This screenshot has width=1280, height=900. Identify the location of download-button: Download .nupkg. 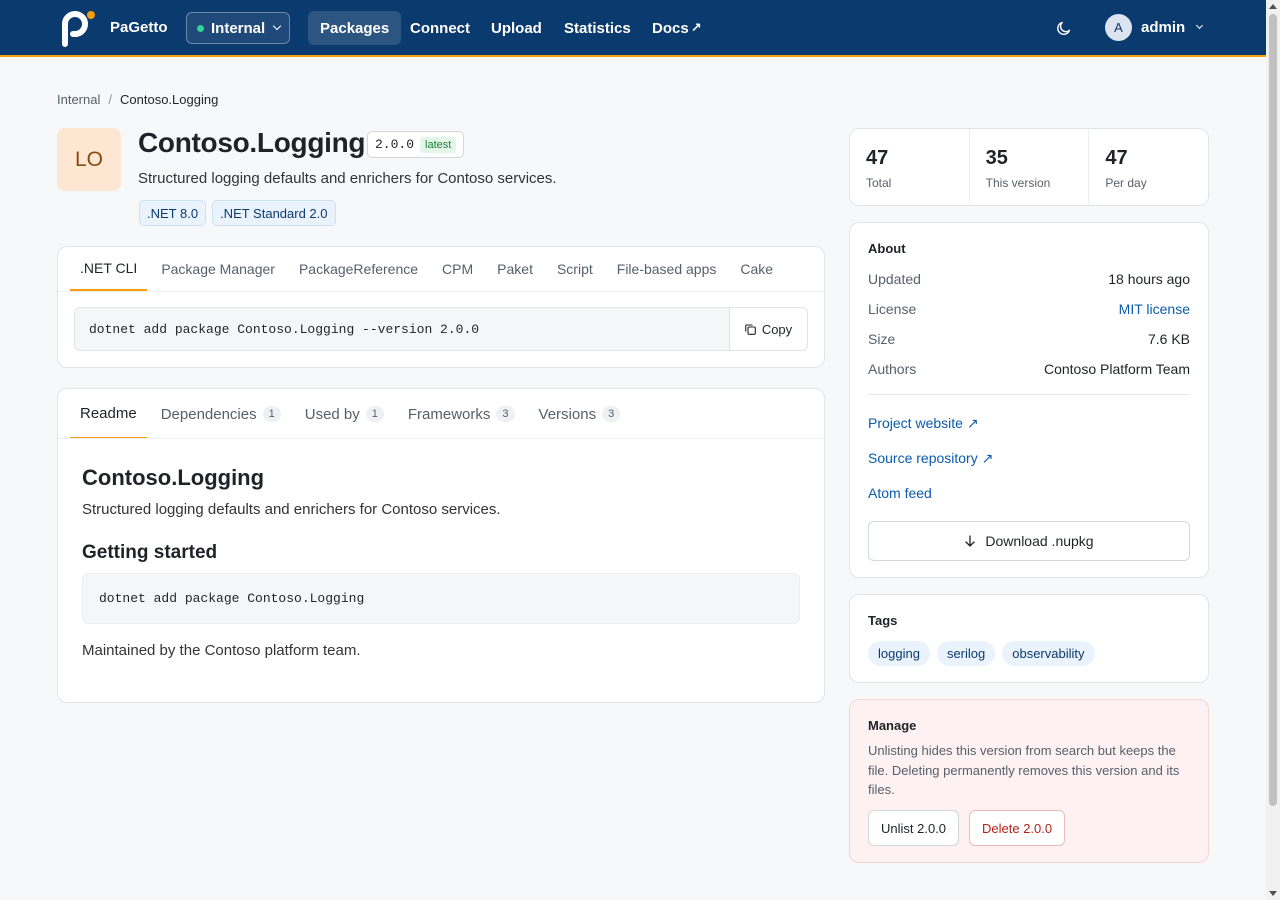
(1029, 541).